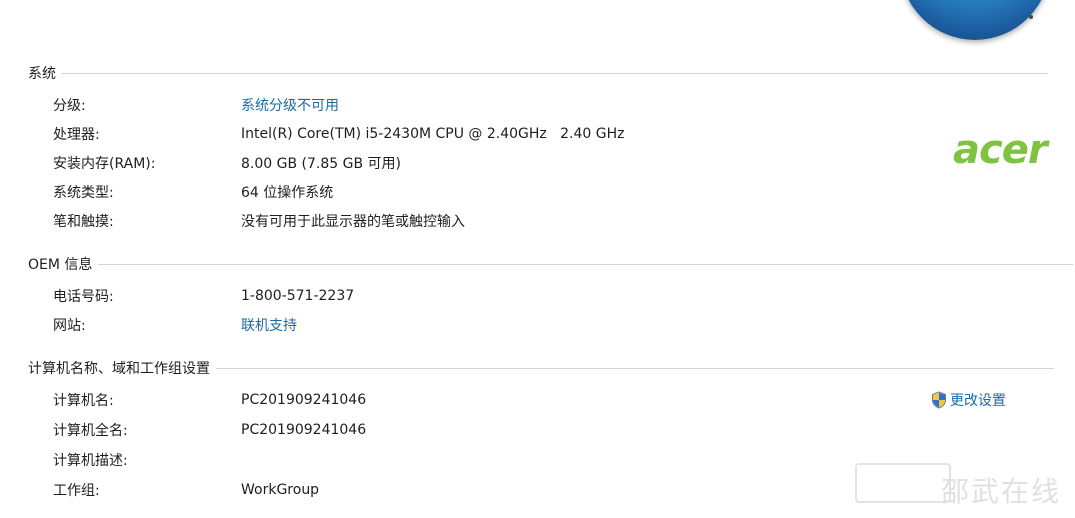 This screenshot has width=1075, height=518. I want to click on ram-value: 8.00 GB (7.85 GB 可用), so click(321, 164).